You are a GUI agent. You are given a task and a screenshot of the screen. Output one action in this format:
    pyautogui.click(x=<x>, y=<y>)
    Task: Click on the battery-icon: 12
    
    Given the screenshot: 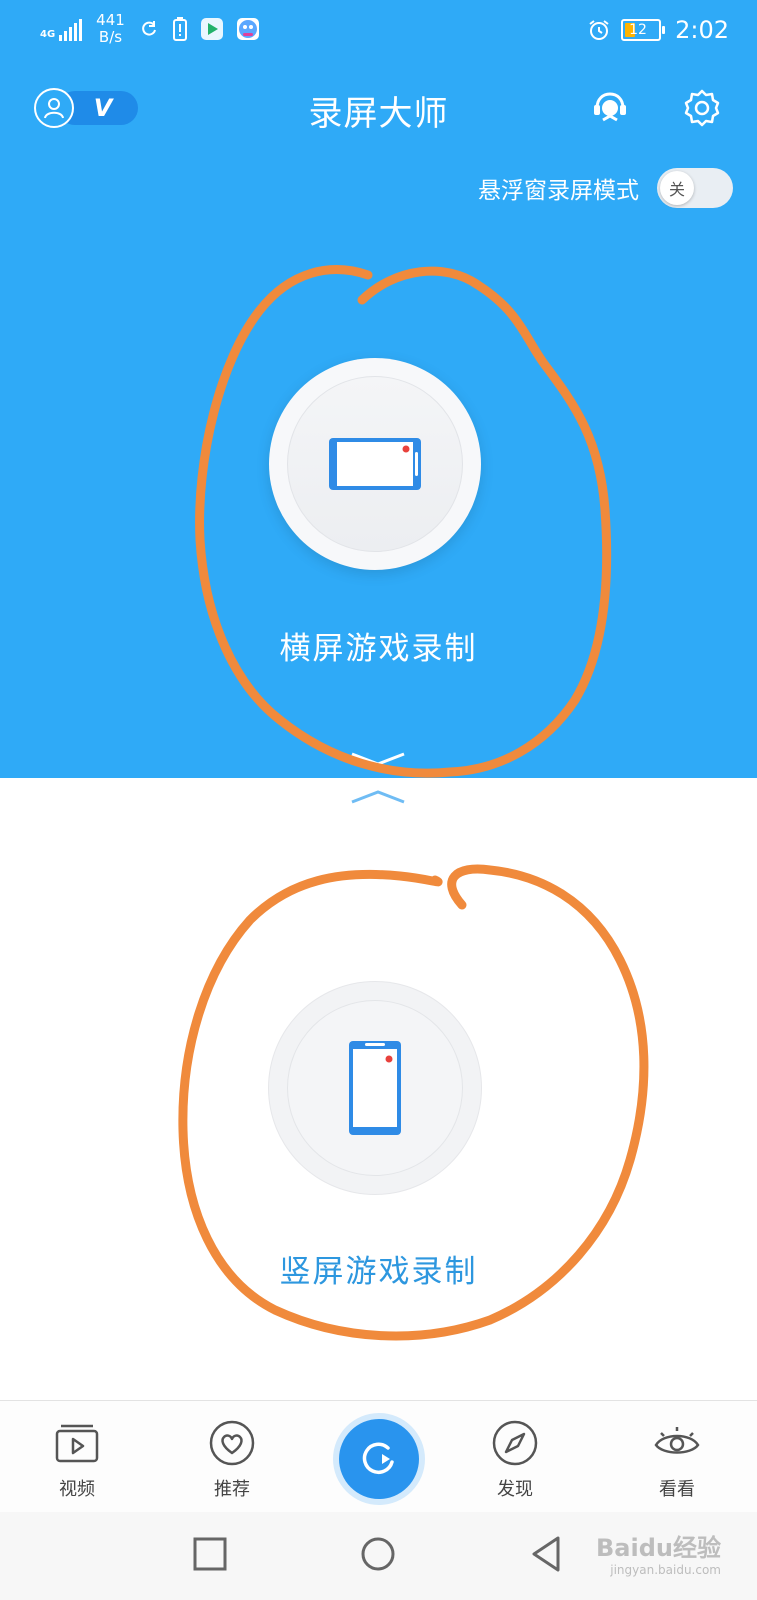 What is the action you would take?
    pyautogui.click(x=643, y=30)
    